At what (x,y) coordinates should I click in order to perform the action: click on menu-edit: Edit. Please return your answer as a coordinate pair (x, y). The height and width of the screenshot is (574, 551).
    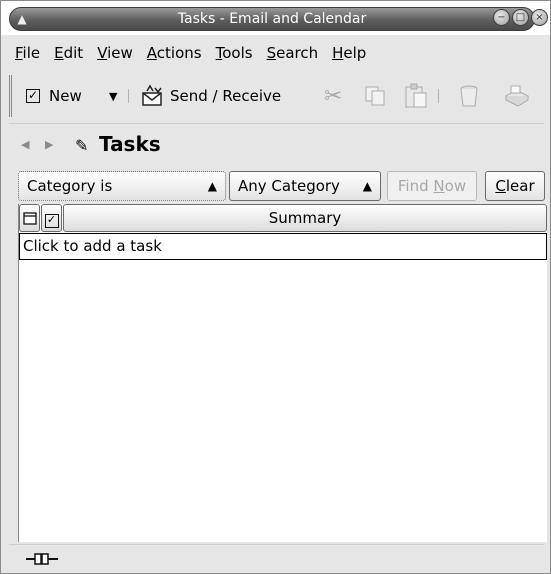
    Looking at the image, I should click on (69, 54).